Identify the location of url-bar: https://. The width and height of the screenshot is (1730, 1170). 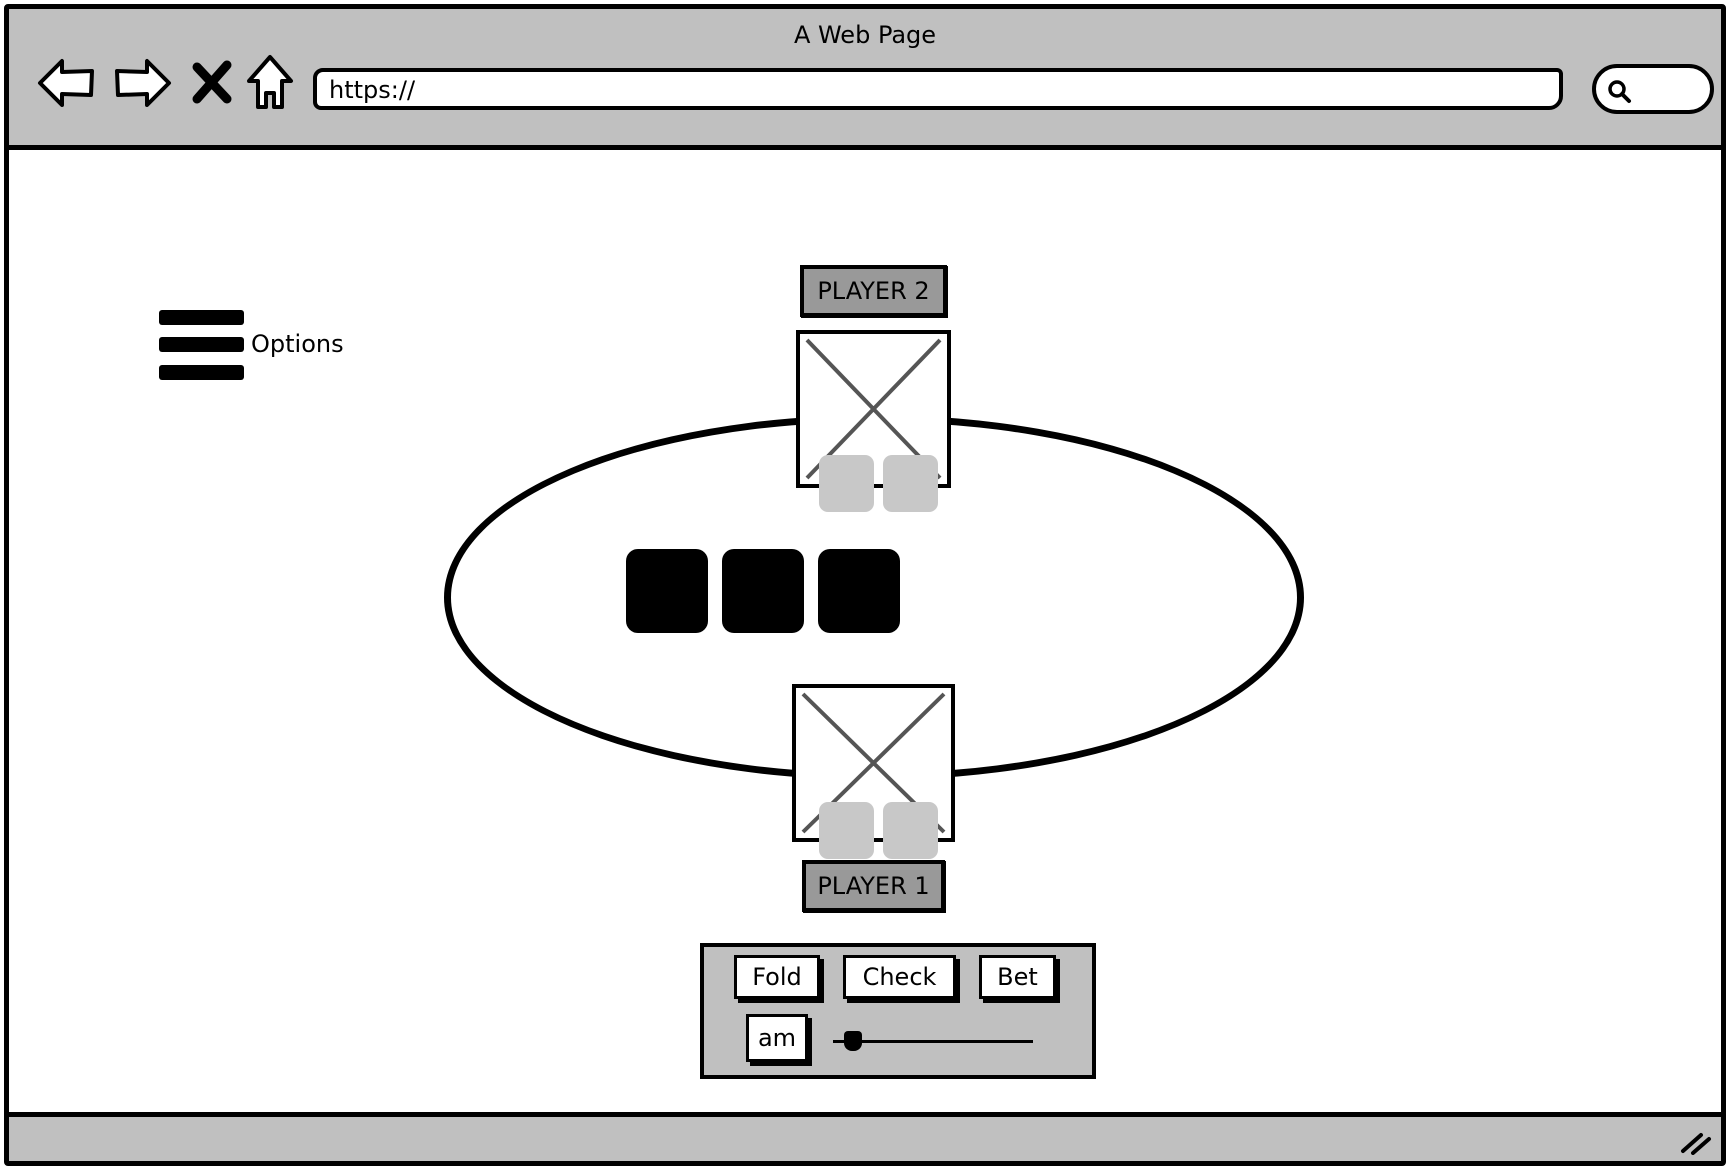
(938, 89).